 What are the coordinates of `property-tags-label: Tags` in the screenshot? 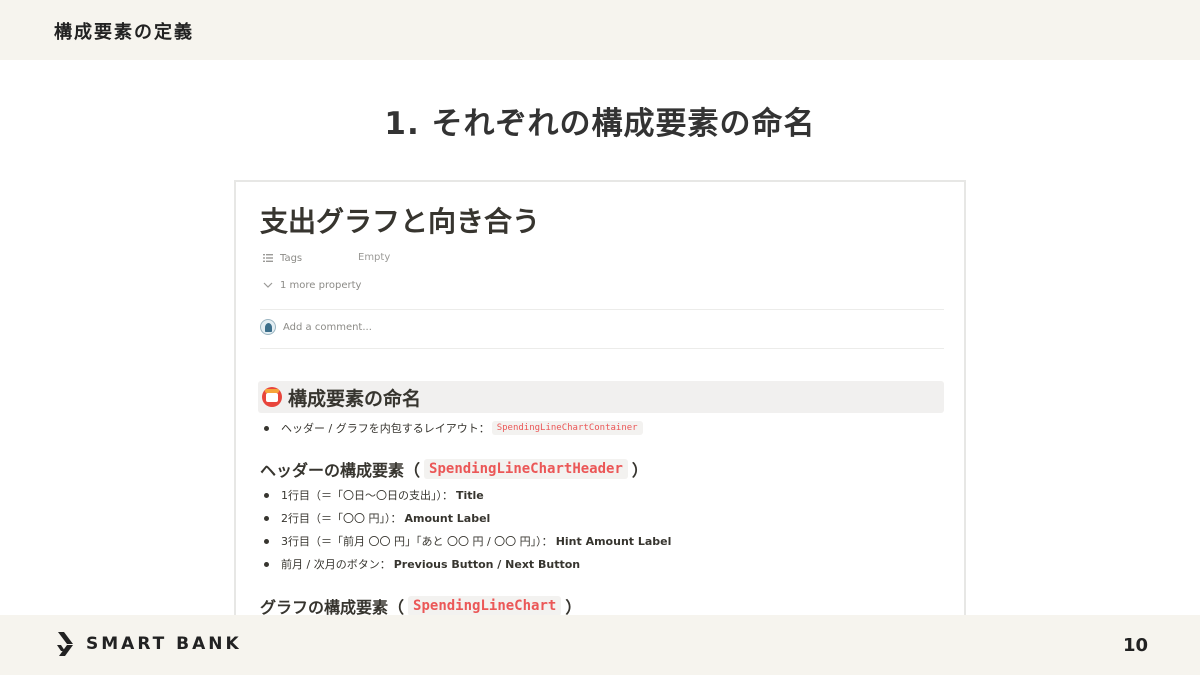 It's located at (291, 258).